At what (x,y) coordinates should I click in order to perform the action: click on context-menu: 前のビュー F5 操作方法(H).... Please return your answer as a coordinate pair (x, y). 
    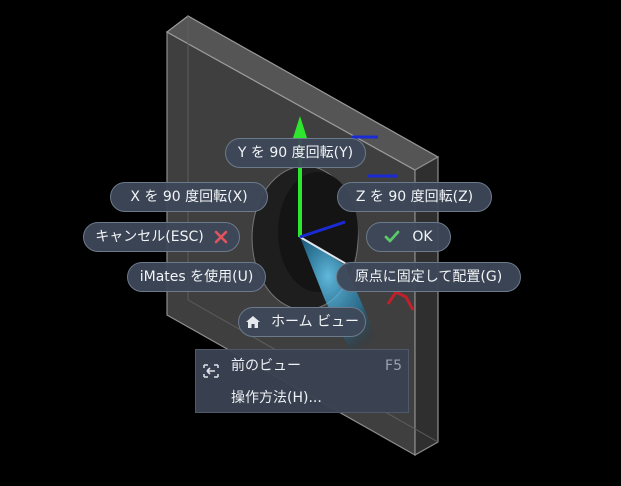
    Looking at the image, I should click on (302, 381).